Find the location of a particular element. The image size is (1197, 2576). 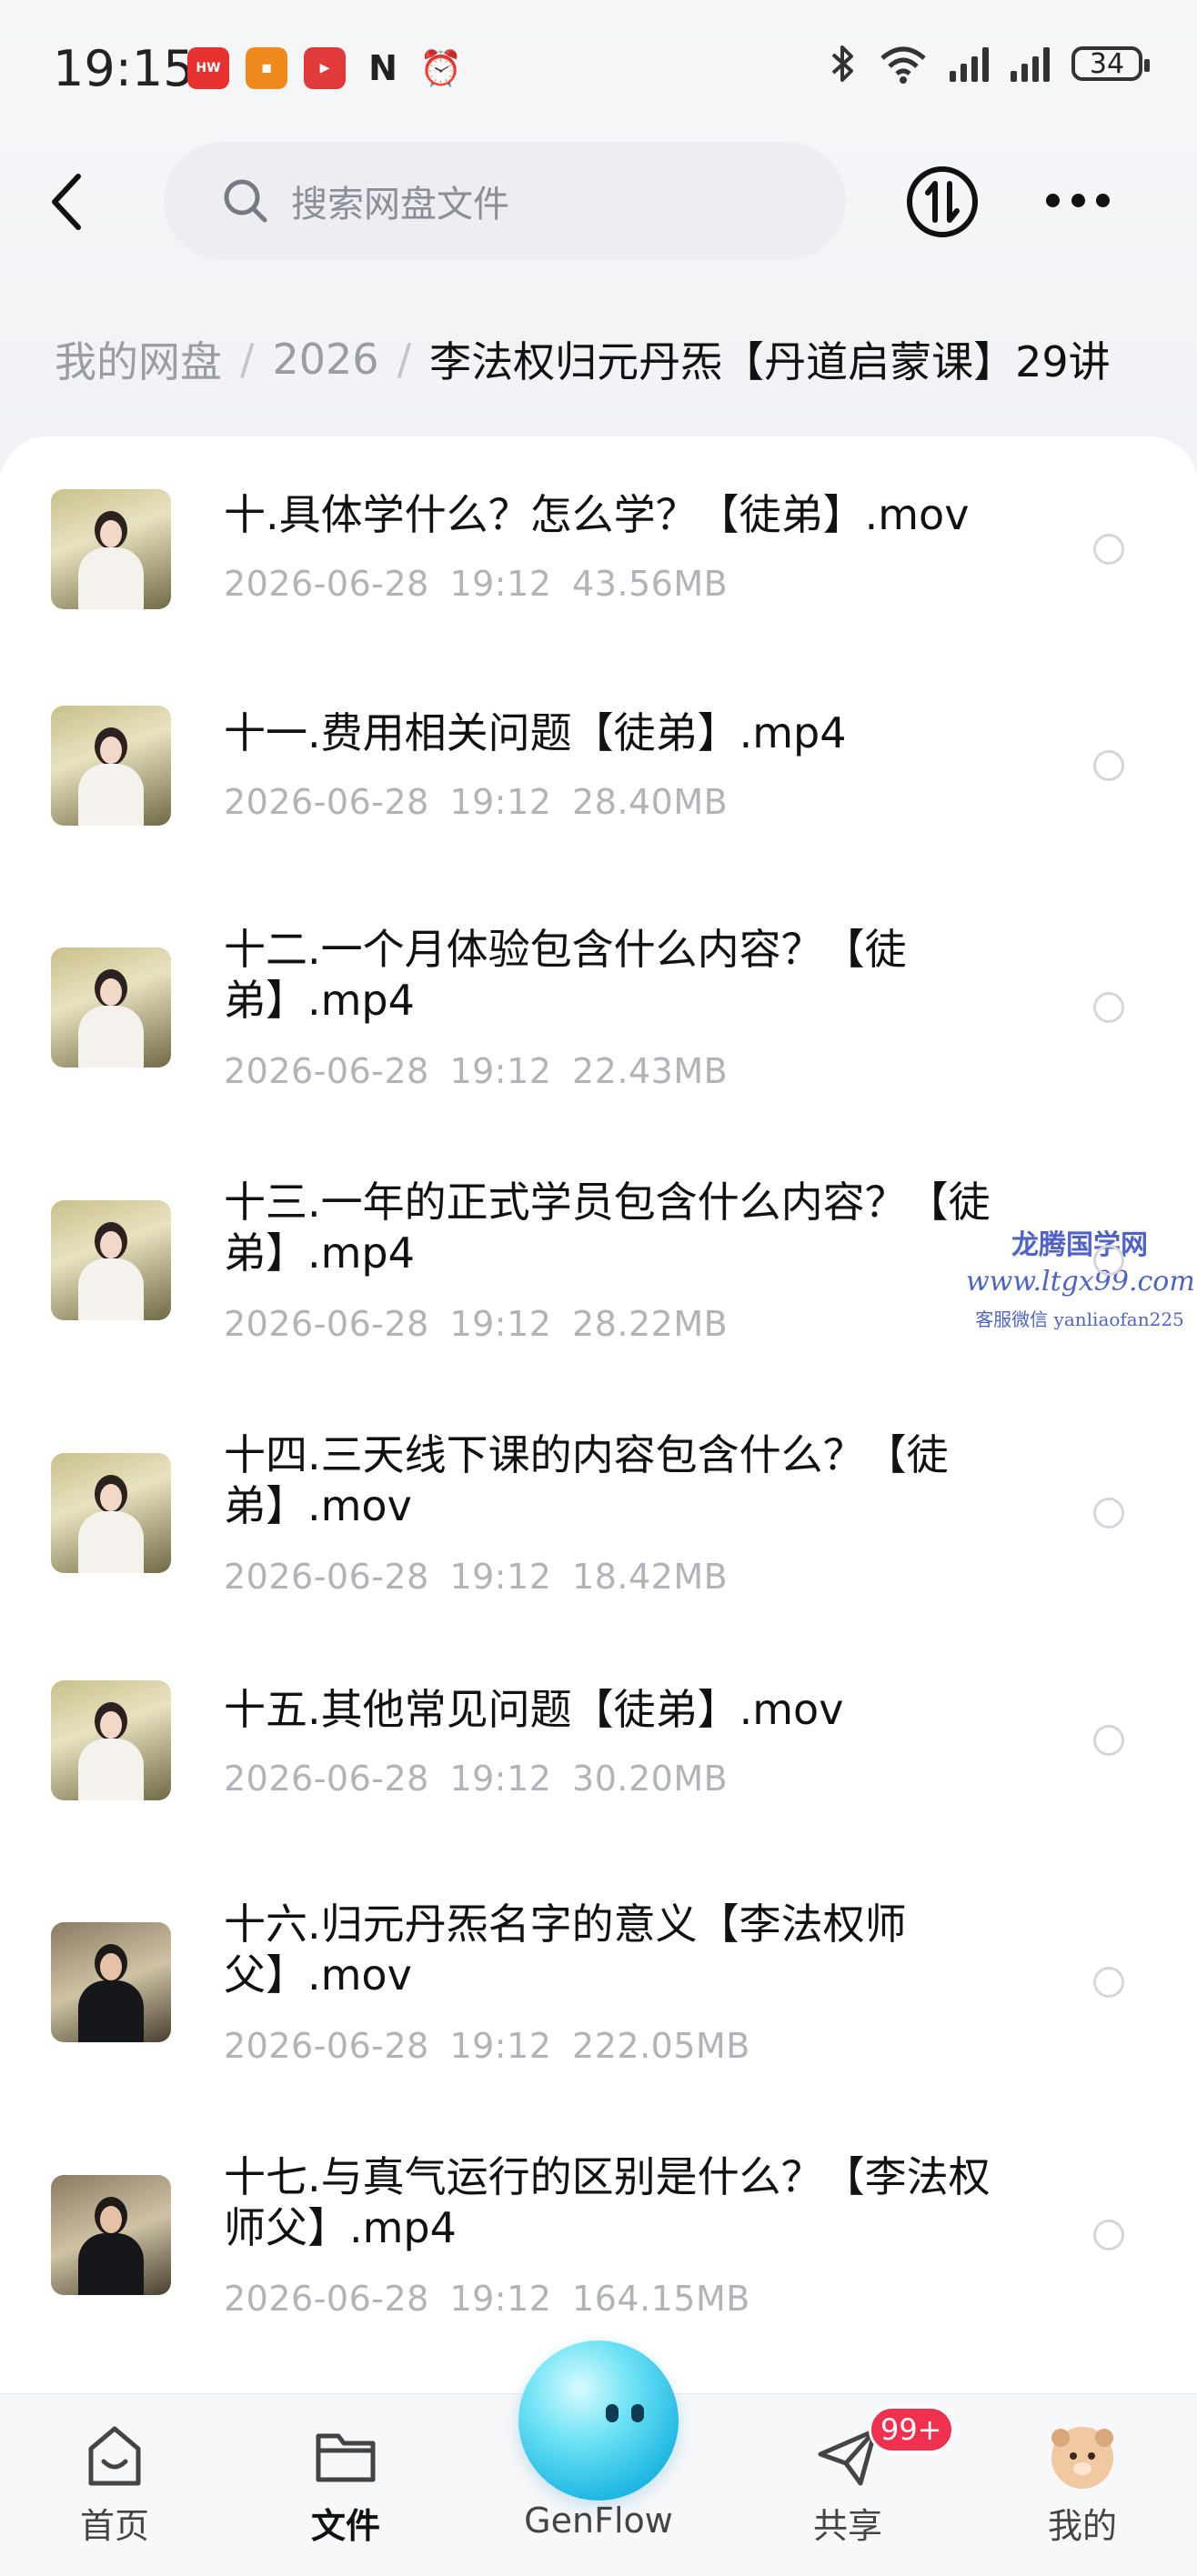

search-input: 搜索网盘文件 is located at coordinates (505, 201).